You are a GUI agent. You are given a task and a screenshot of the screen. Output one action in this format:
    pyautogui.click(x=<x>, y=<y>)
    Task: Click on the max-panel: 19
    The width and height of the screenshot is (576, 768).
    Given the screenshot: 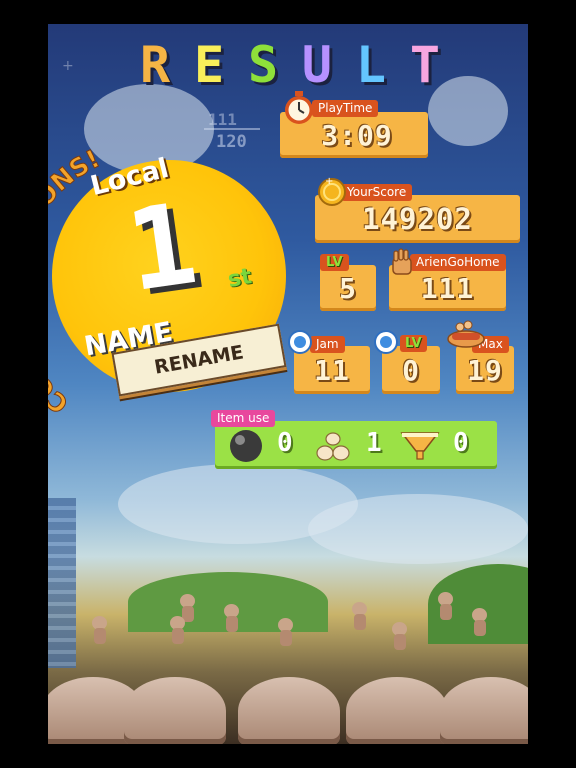 What is the action you would take?
    pyautogui.click(x=485, y=370)
    